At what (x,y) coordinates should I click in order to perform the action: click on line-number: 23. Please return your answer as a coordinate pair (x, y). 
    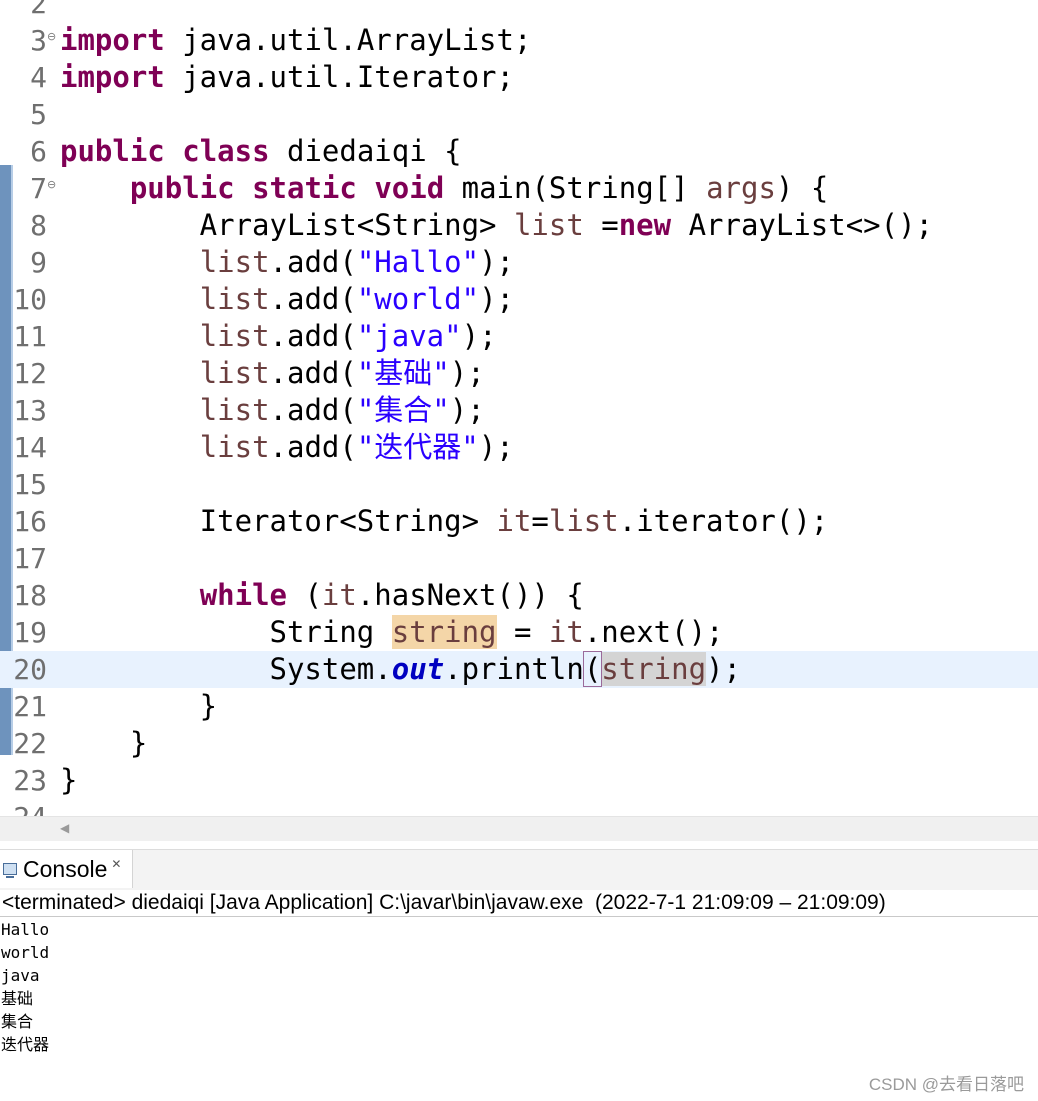
    Looking at the image, I should click on (30, 780).